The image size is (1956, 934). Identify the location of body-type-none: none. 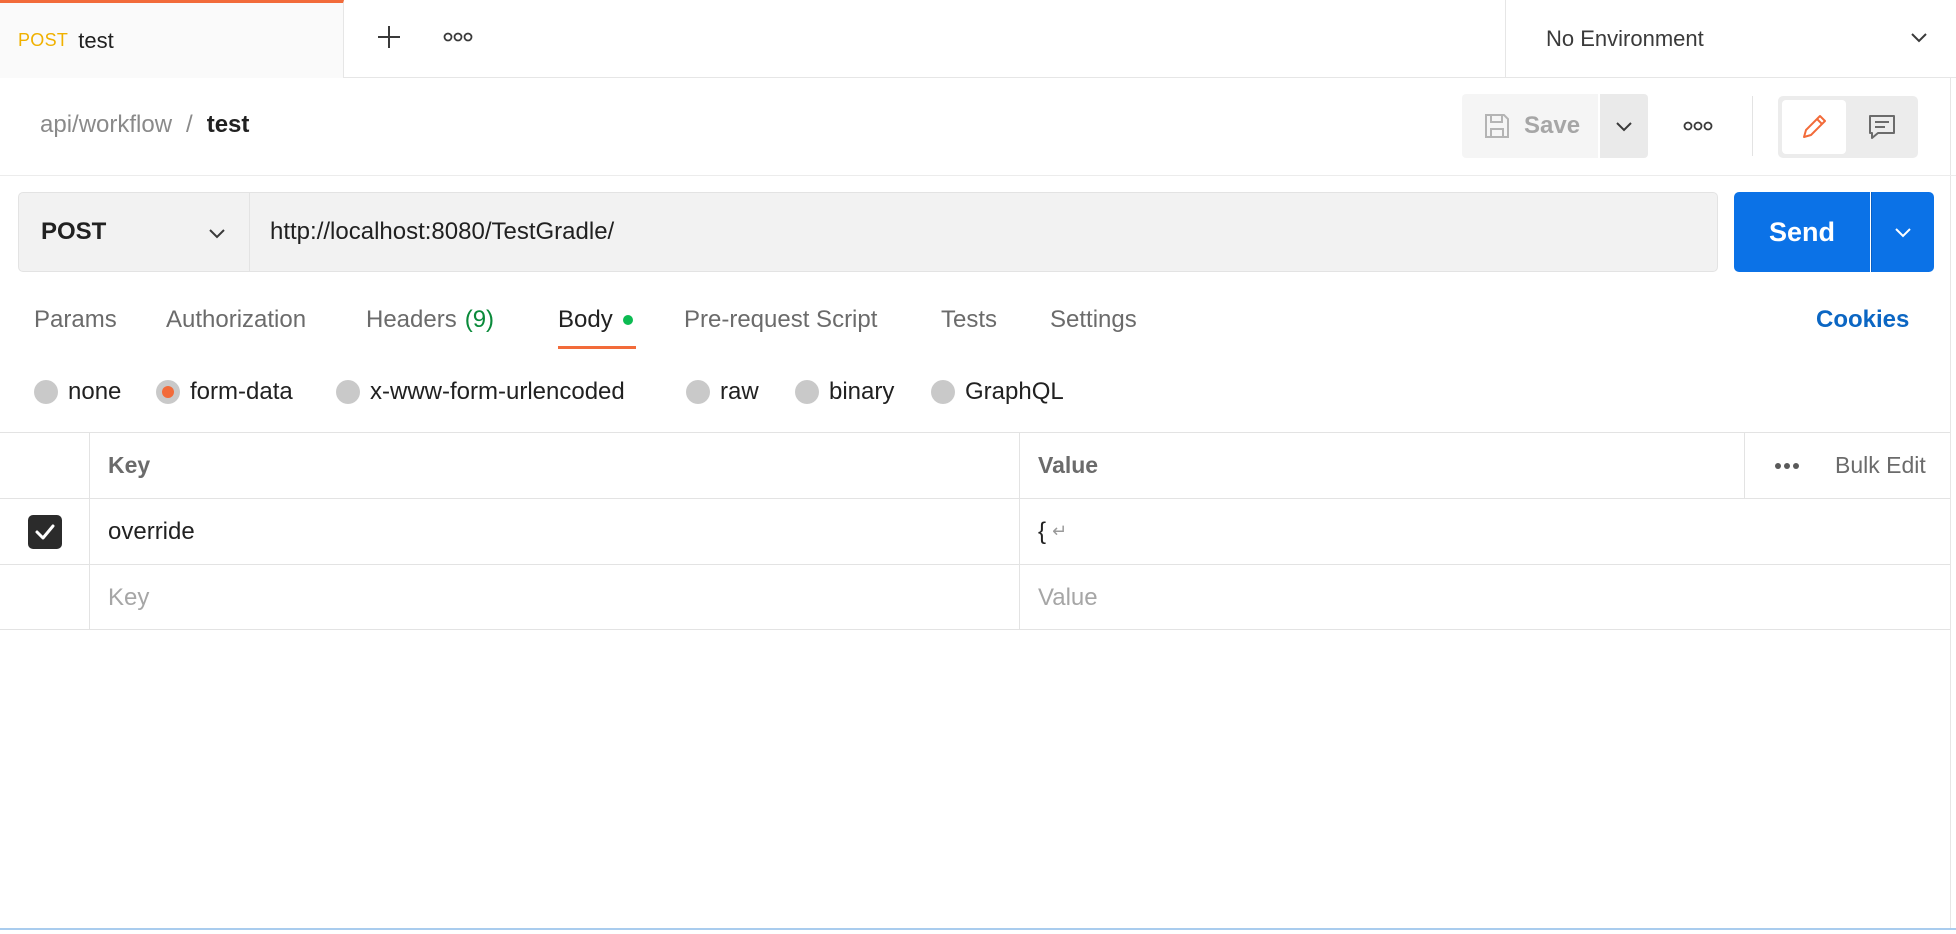
(77, 392).